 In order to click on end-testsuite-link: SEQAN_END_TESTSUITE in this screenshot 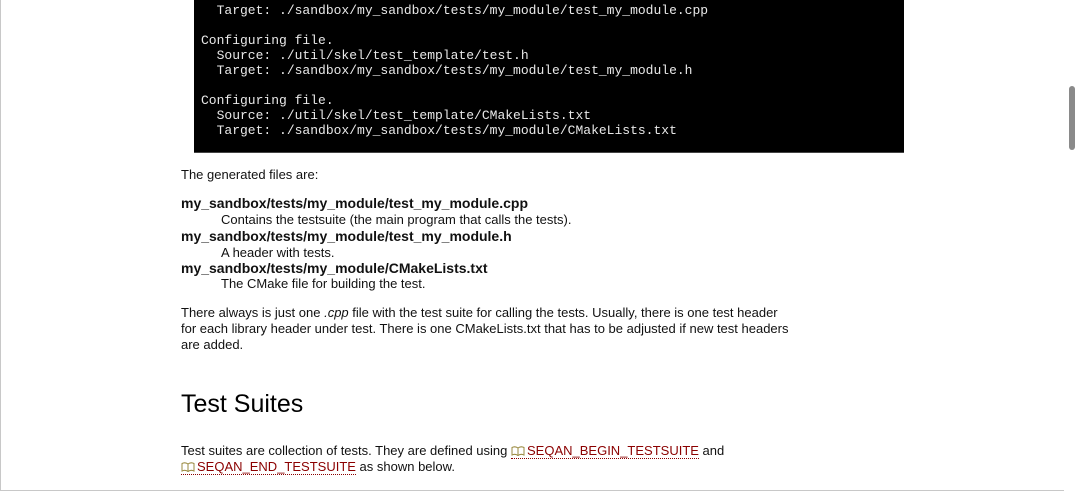, I will do `click(268, 467)`.